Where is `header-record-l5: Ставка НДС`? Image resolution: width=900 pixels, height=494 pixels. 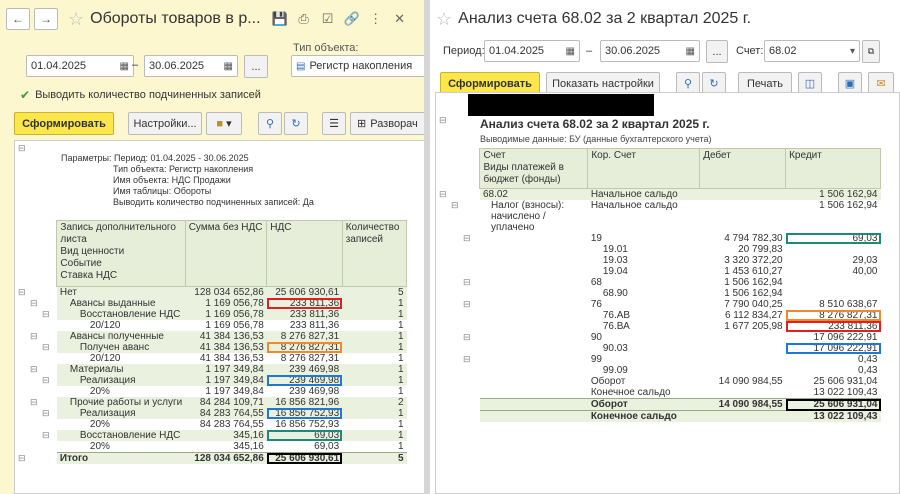
header-record-l5: Ставка НДС is located at coordinates (89, 275).